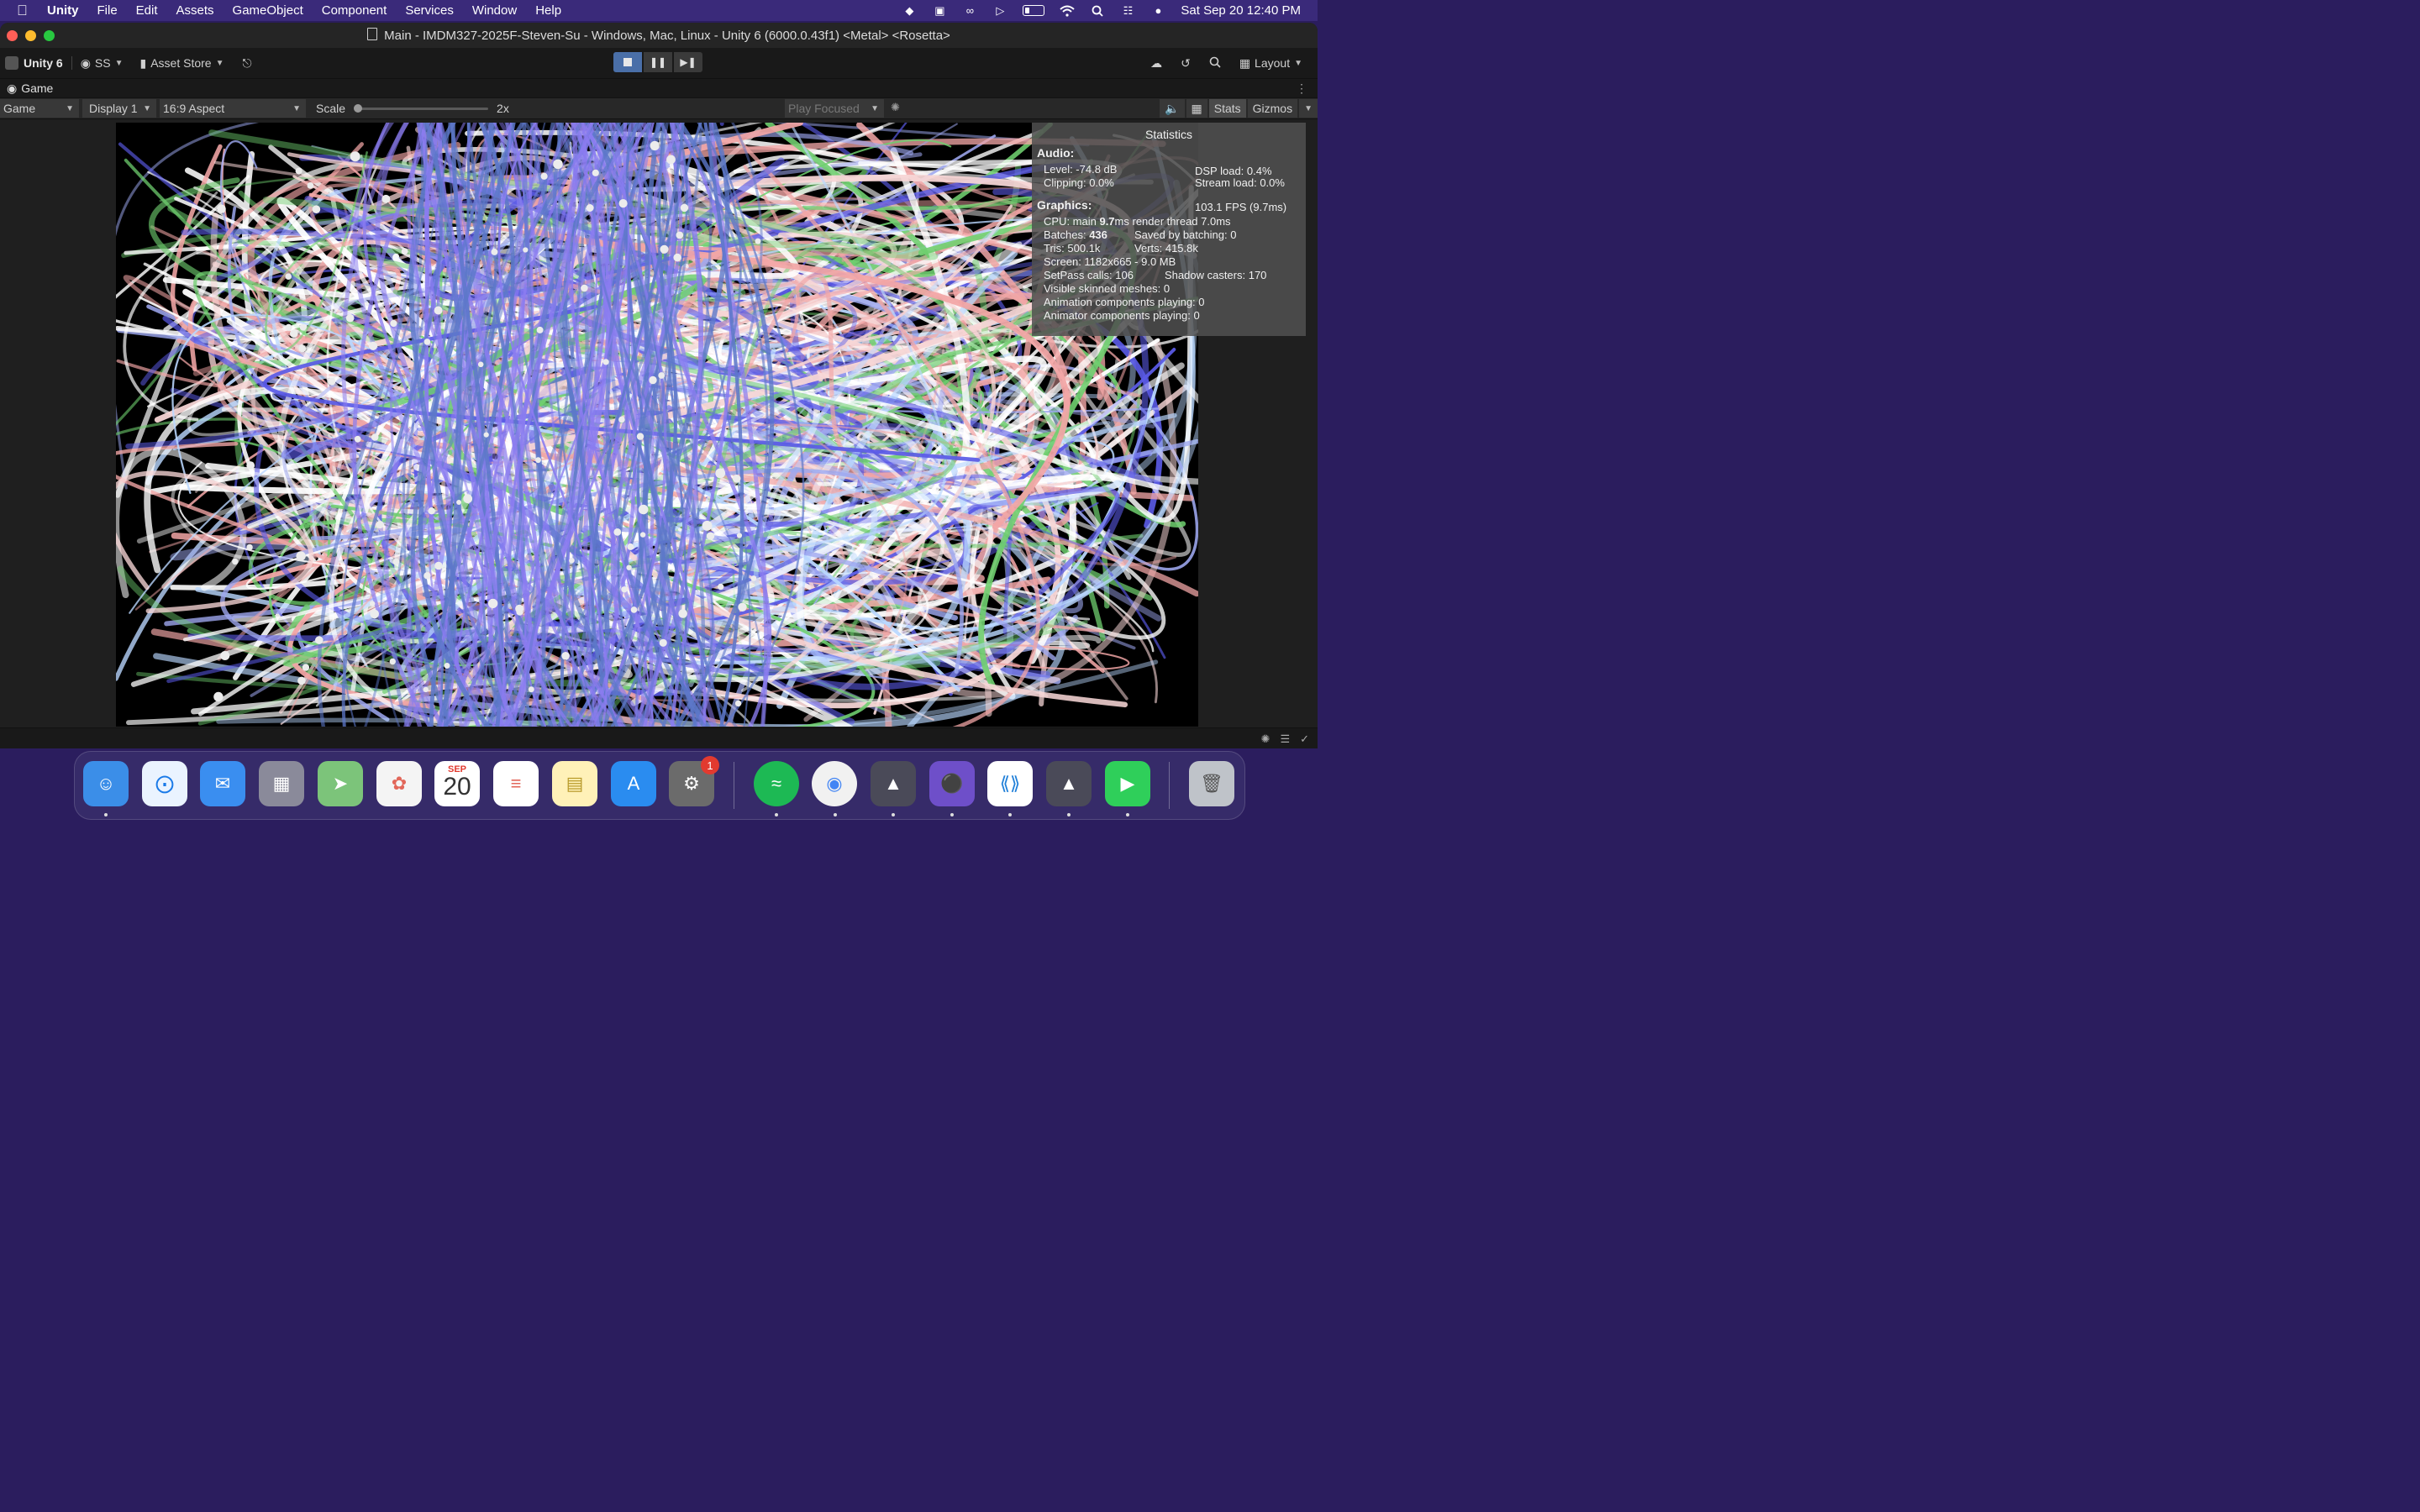  Describe the element at coordinates (1227, 108) in the screenshot. I see `stats-button: Stats` at that location.